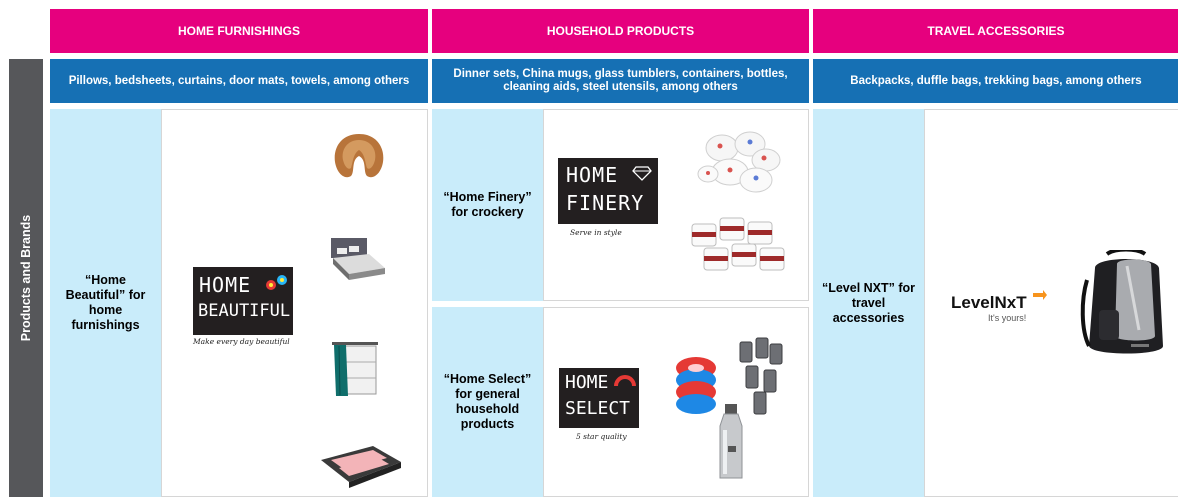  What do you see at coordinates (738, 244) in the screenshot?
I see `mugs-icon` at bounding box center [738, 244].